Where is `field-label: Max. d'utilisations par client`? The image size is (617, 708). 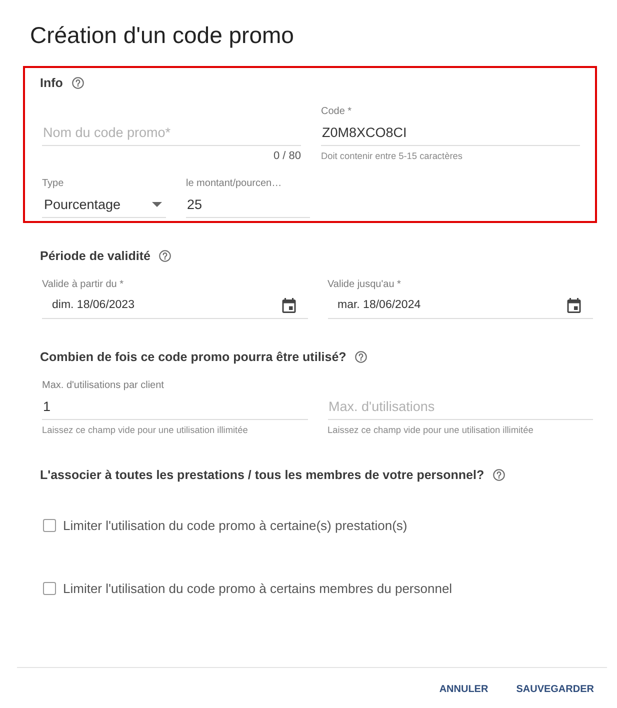 field-label: Max. d'utilisations par client is located at coordinates (103, 386).